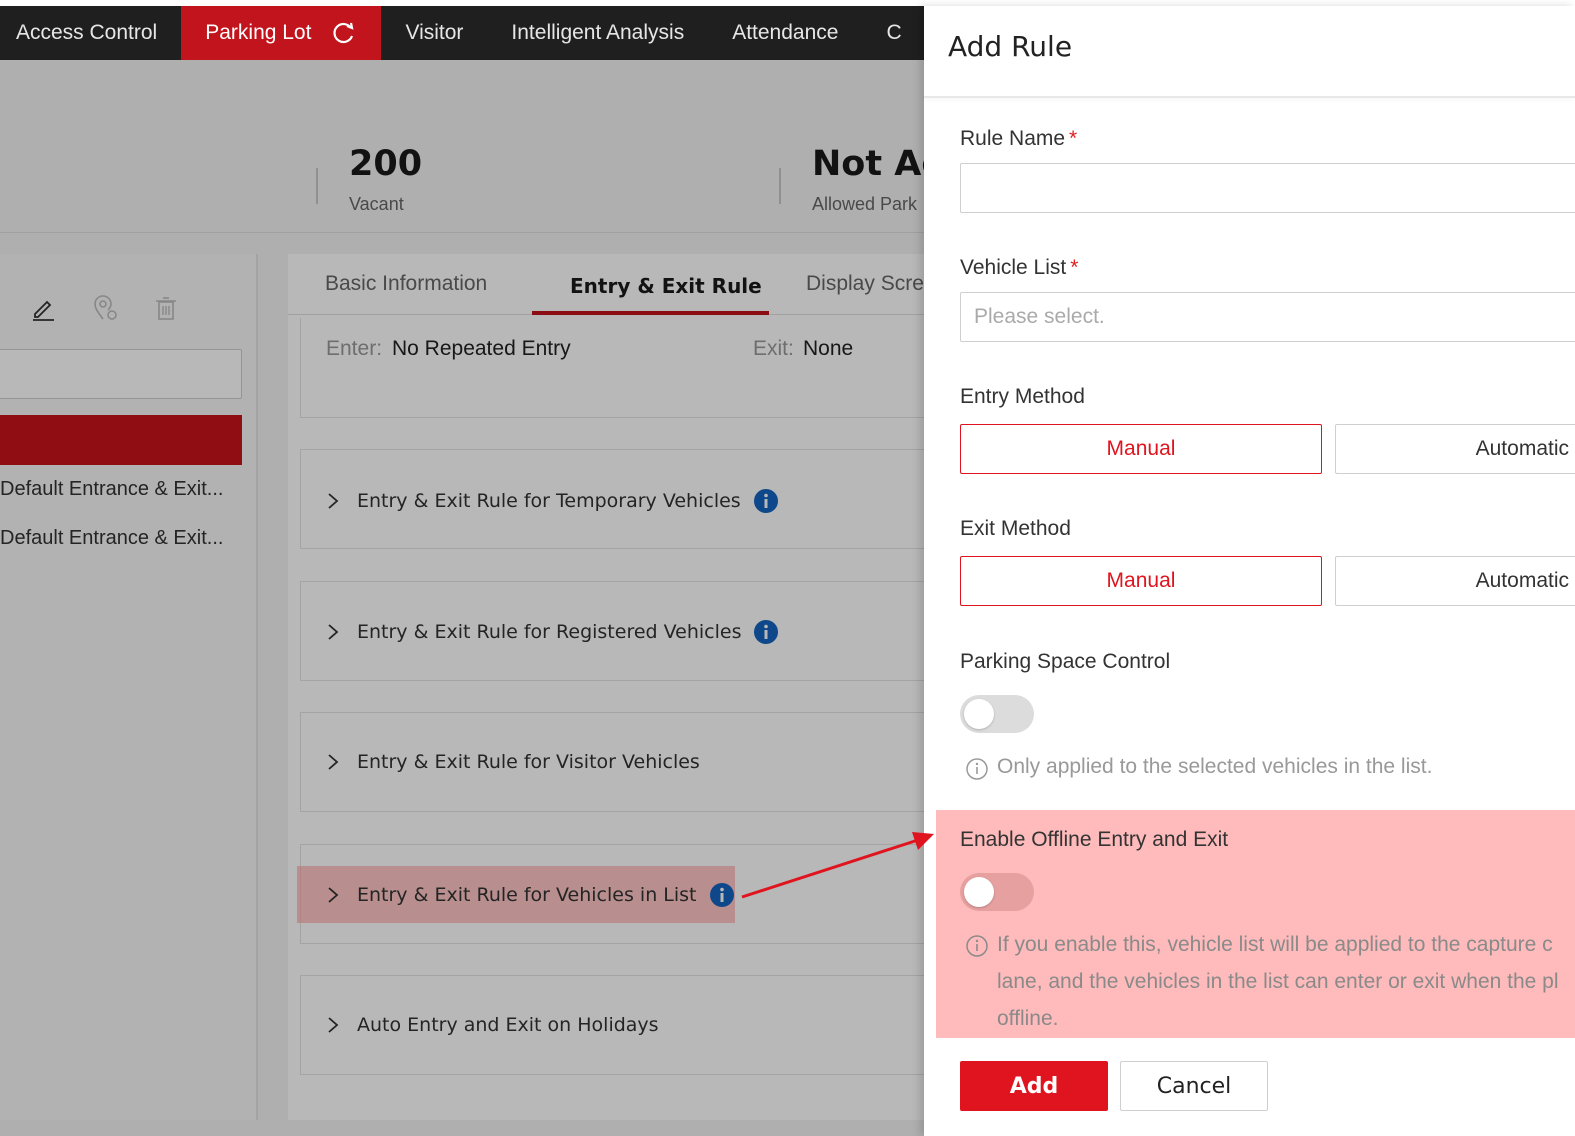 The width and height of the screenshot is (1575, 1136). Describe the element at coordinates (1065, 661) in the screenshot. I see `parking-space-control-label: Parking Space Control` at that location.